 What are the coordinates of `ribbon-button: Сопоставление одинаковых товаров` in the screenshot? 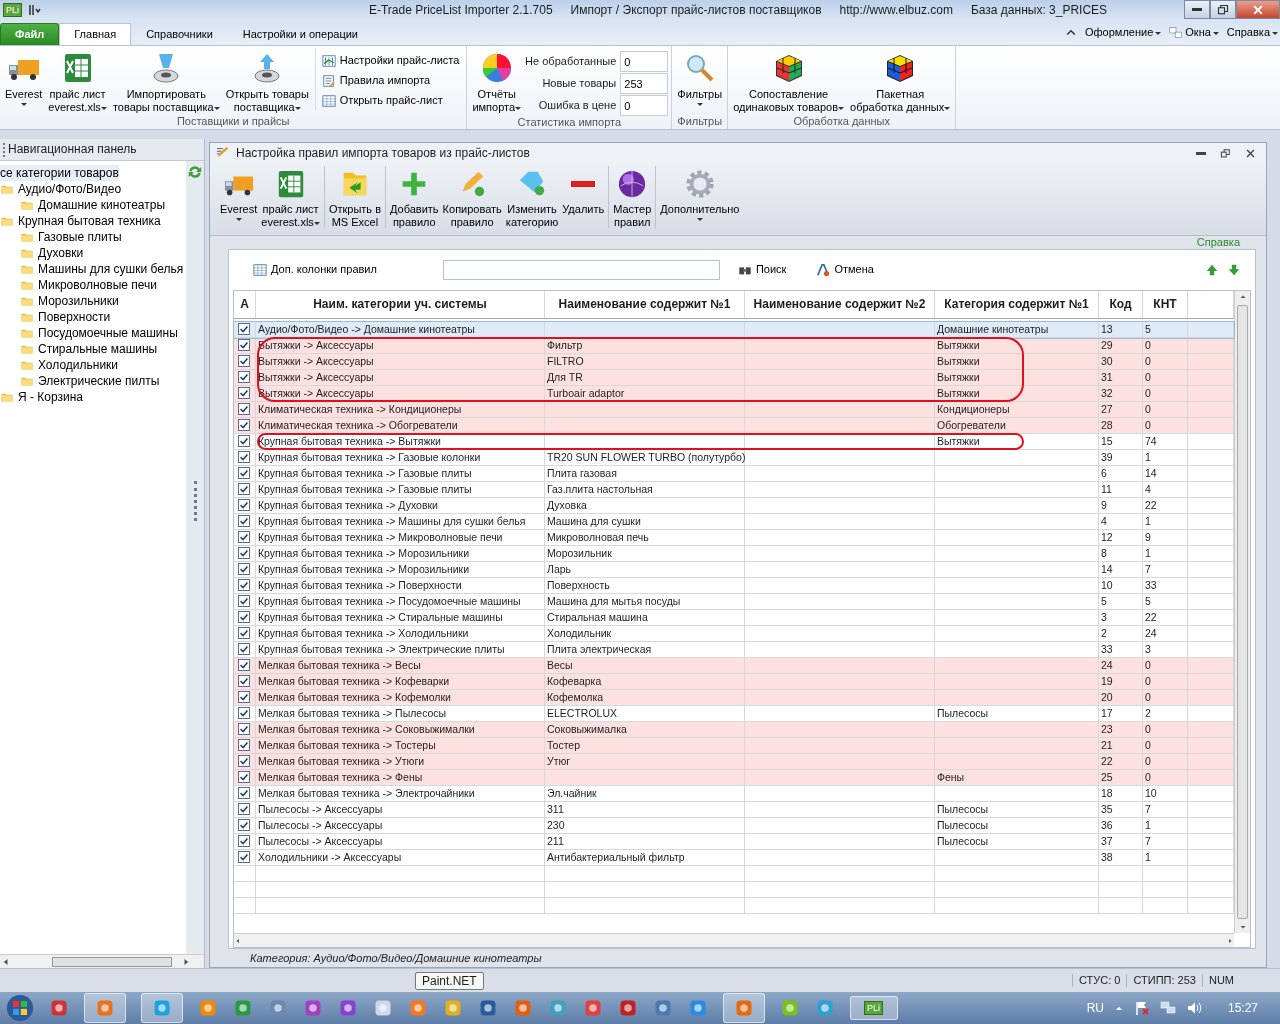 It's located at (789, 81).